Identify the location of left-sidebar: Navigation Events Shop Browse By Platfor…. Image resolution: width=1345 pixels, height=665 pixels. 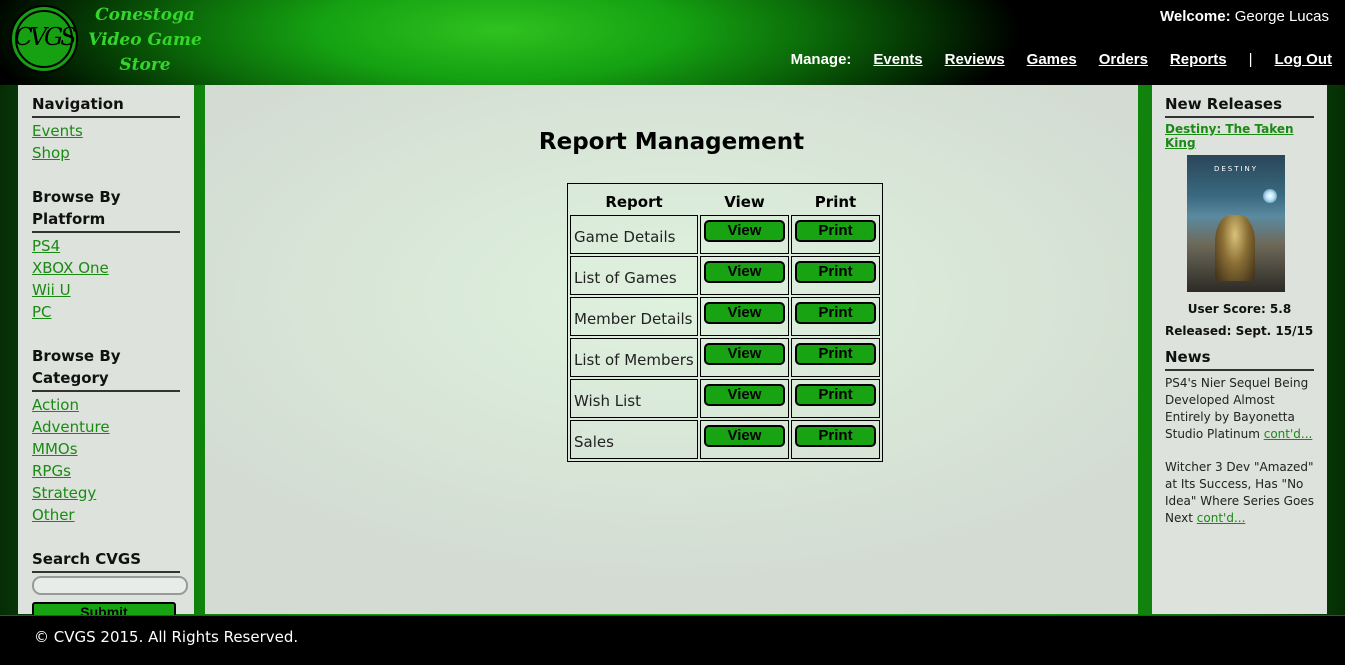
(106, 354).